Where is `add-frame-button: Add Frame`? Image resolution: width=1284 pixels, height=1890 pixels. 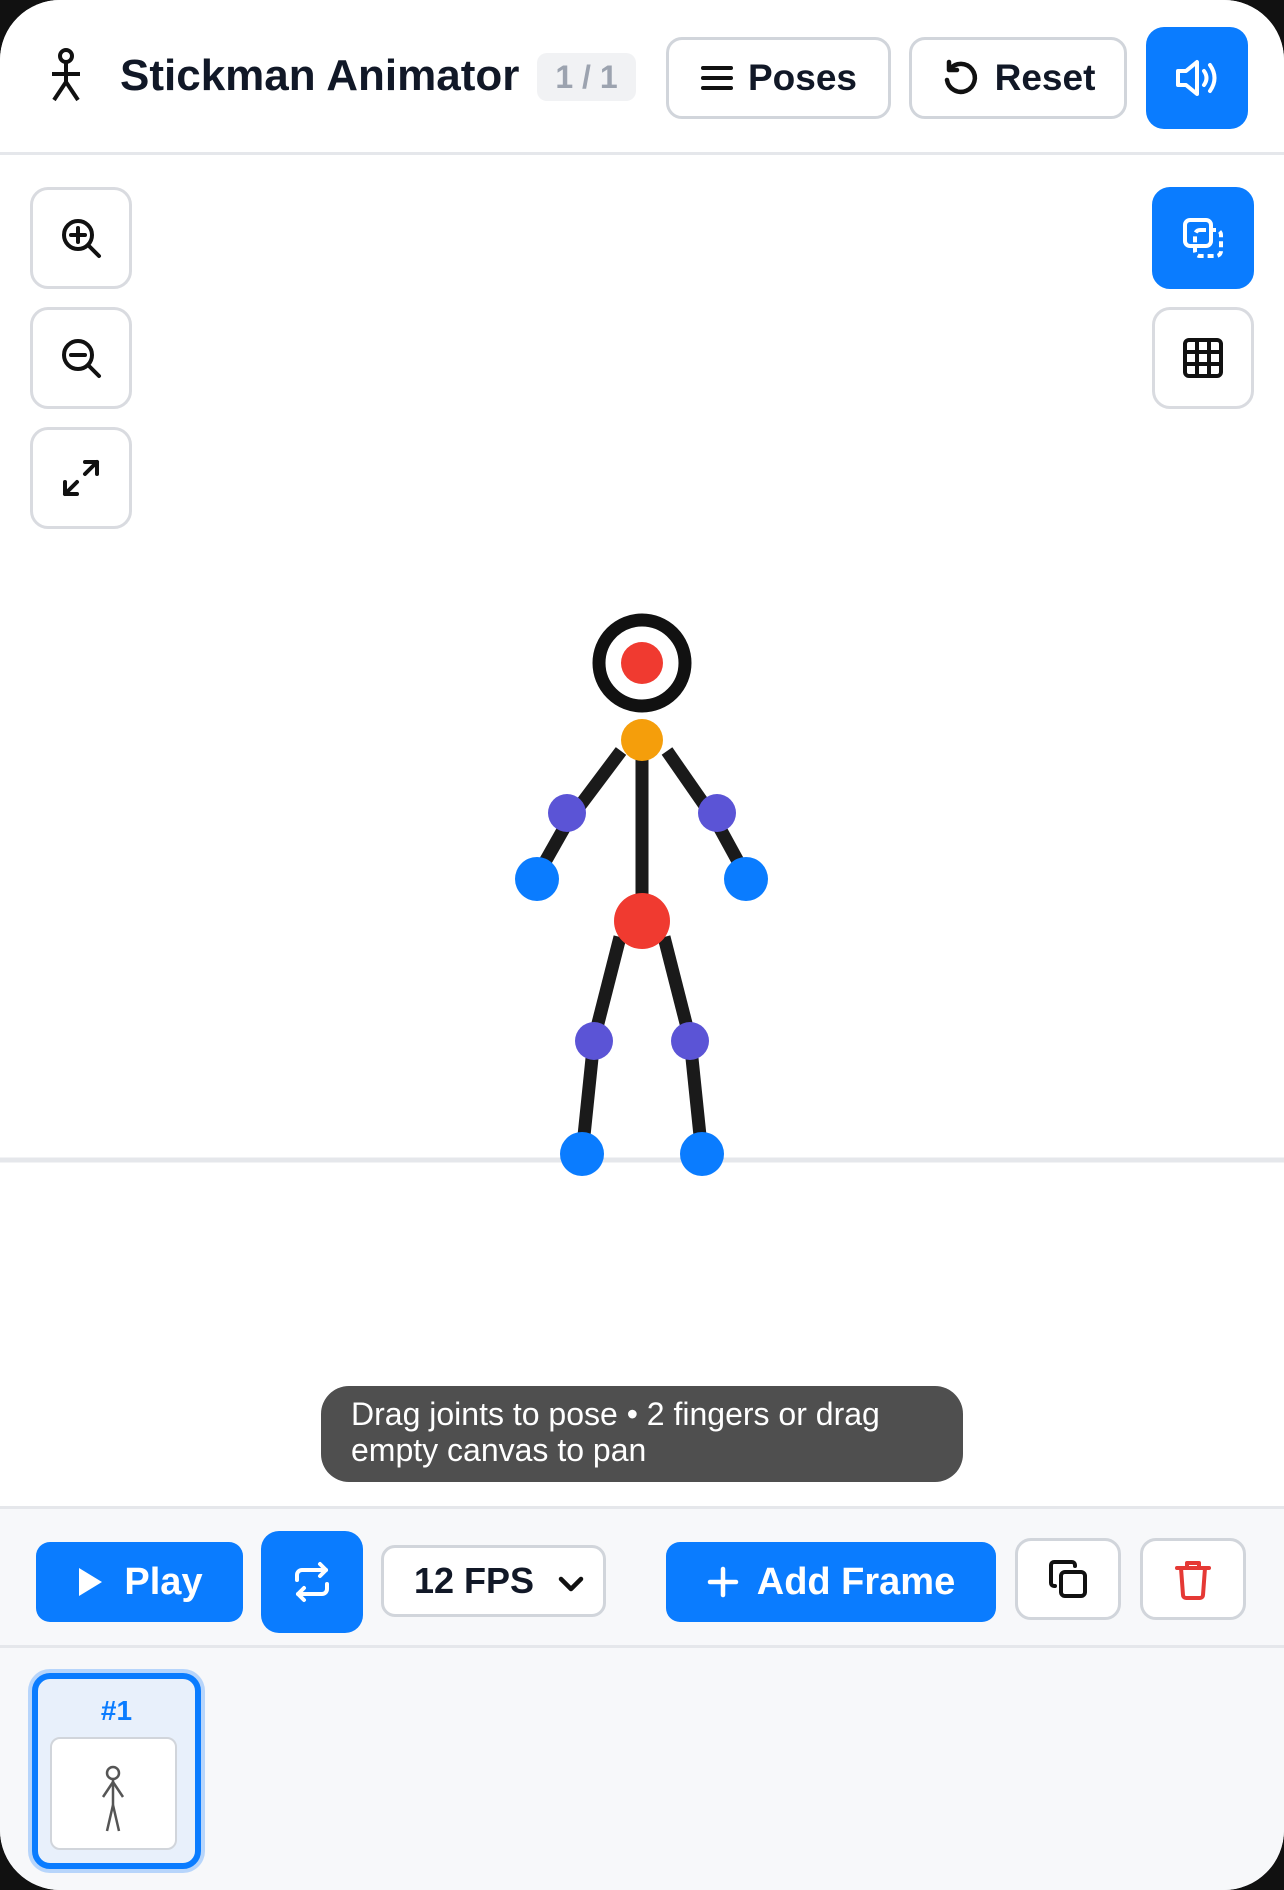
add-frame-button: Add Frame is located at coordinates (831, 1582).